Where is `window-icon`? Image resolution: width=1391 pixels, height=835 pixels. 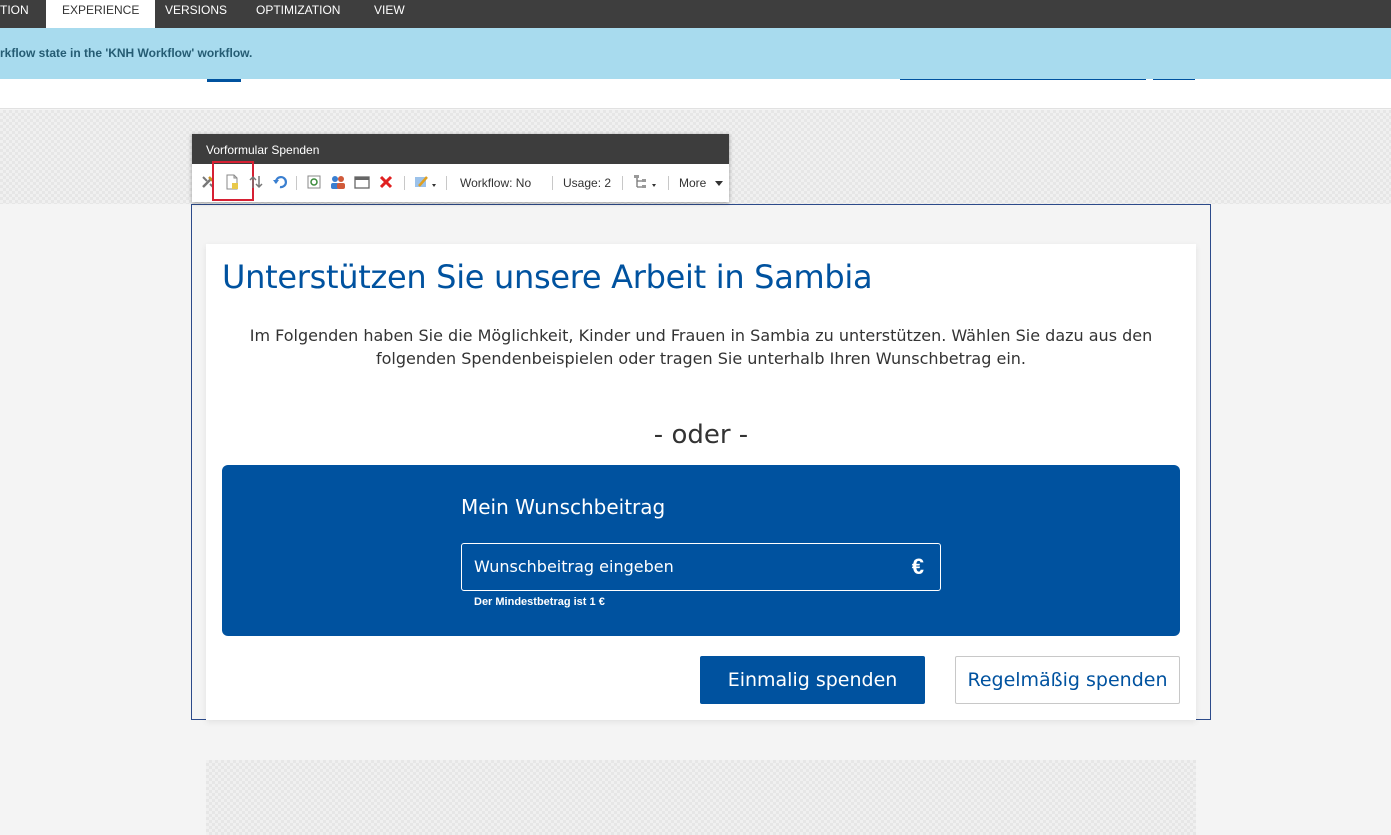
window-icon is located at coordinates (362, 182).